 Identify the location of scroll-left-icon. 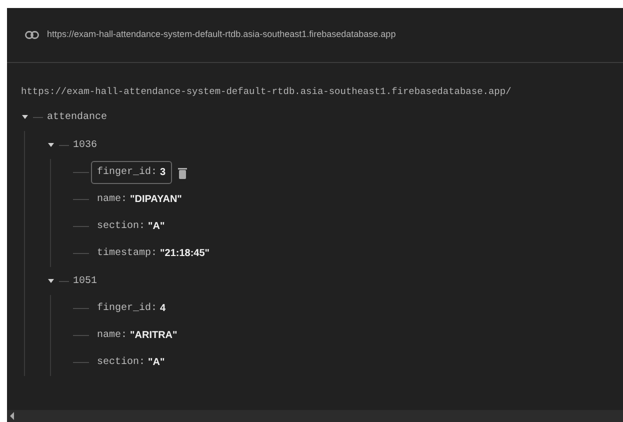
(12, 416).